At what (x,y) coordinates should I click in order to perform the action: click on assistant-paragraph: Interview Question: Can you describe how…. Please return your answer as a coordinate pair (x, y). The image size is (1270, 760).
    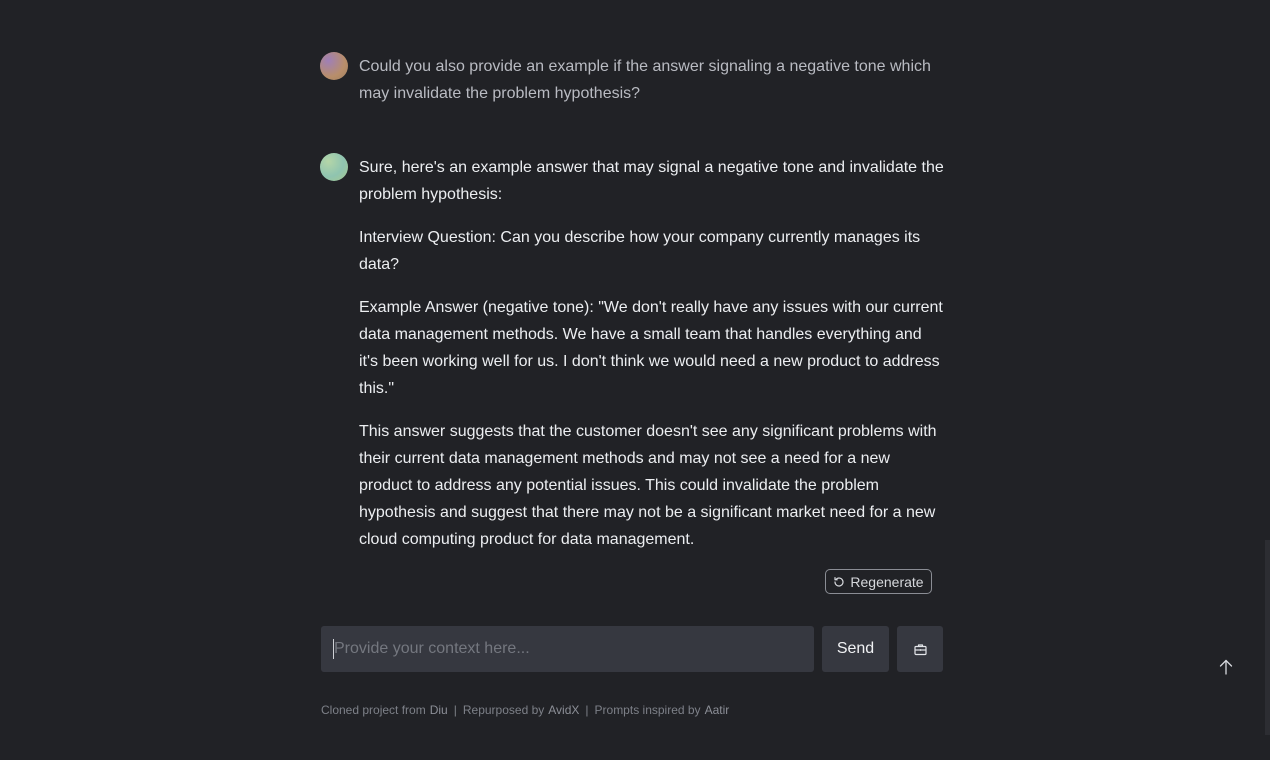
    Looking at the image, I should click on (640, 251).